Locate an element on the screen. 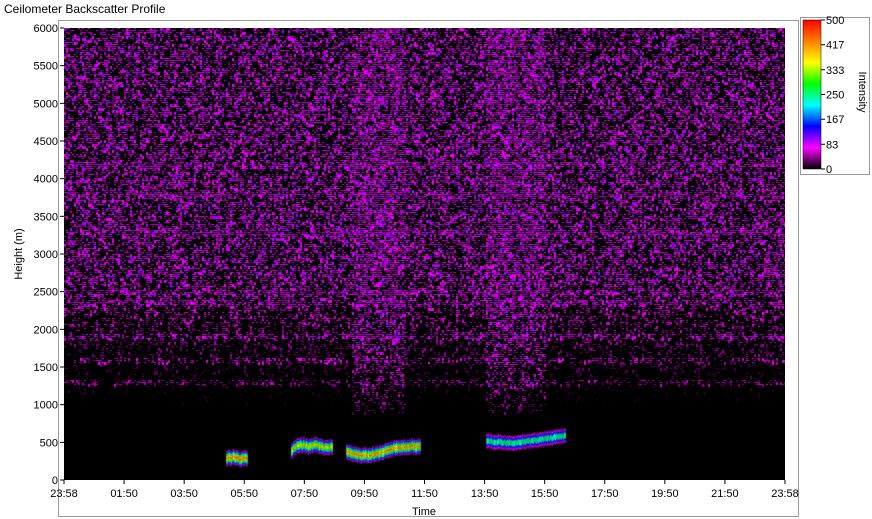  colorbar-ticks: 500 417 333 250 167 83 0 is located at coordinates (832, 95).